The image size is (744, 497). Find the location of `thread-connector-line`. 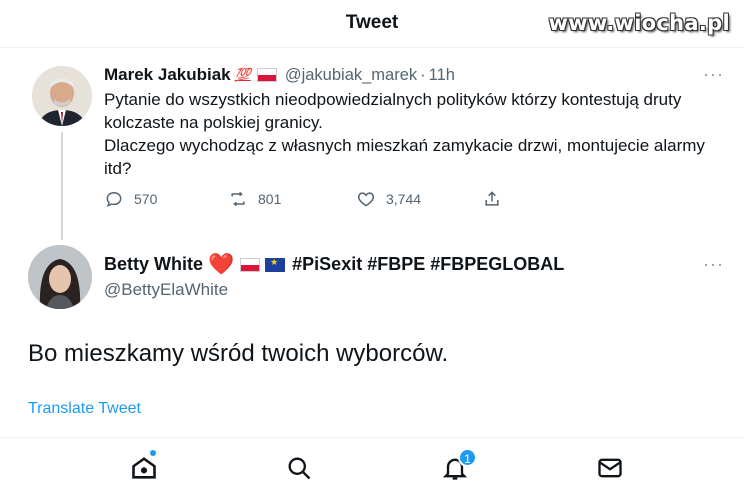

thread-connector-line is located at coordinates (62, 186).